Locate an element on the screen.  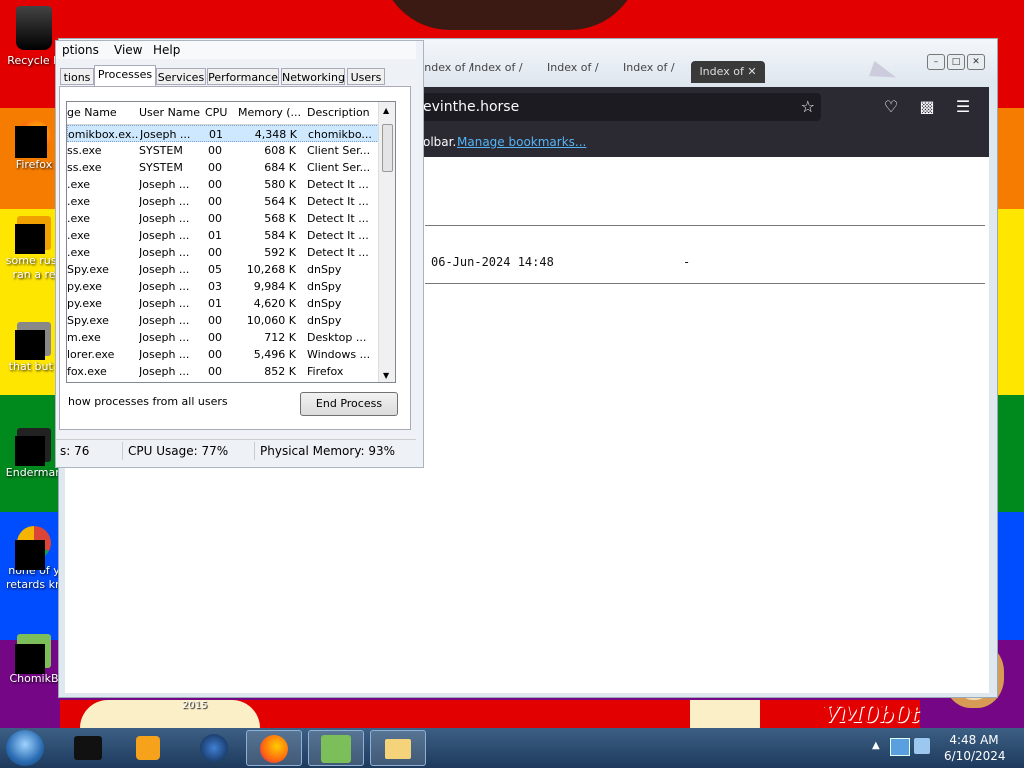
task-manager-menubar: ptions View Help is located at coordinates (236, 50).